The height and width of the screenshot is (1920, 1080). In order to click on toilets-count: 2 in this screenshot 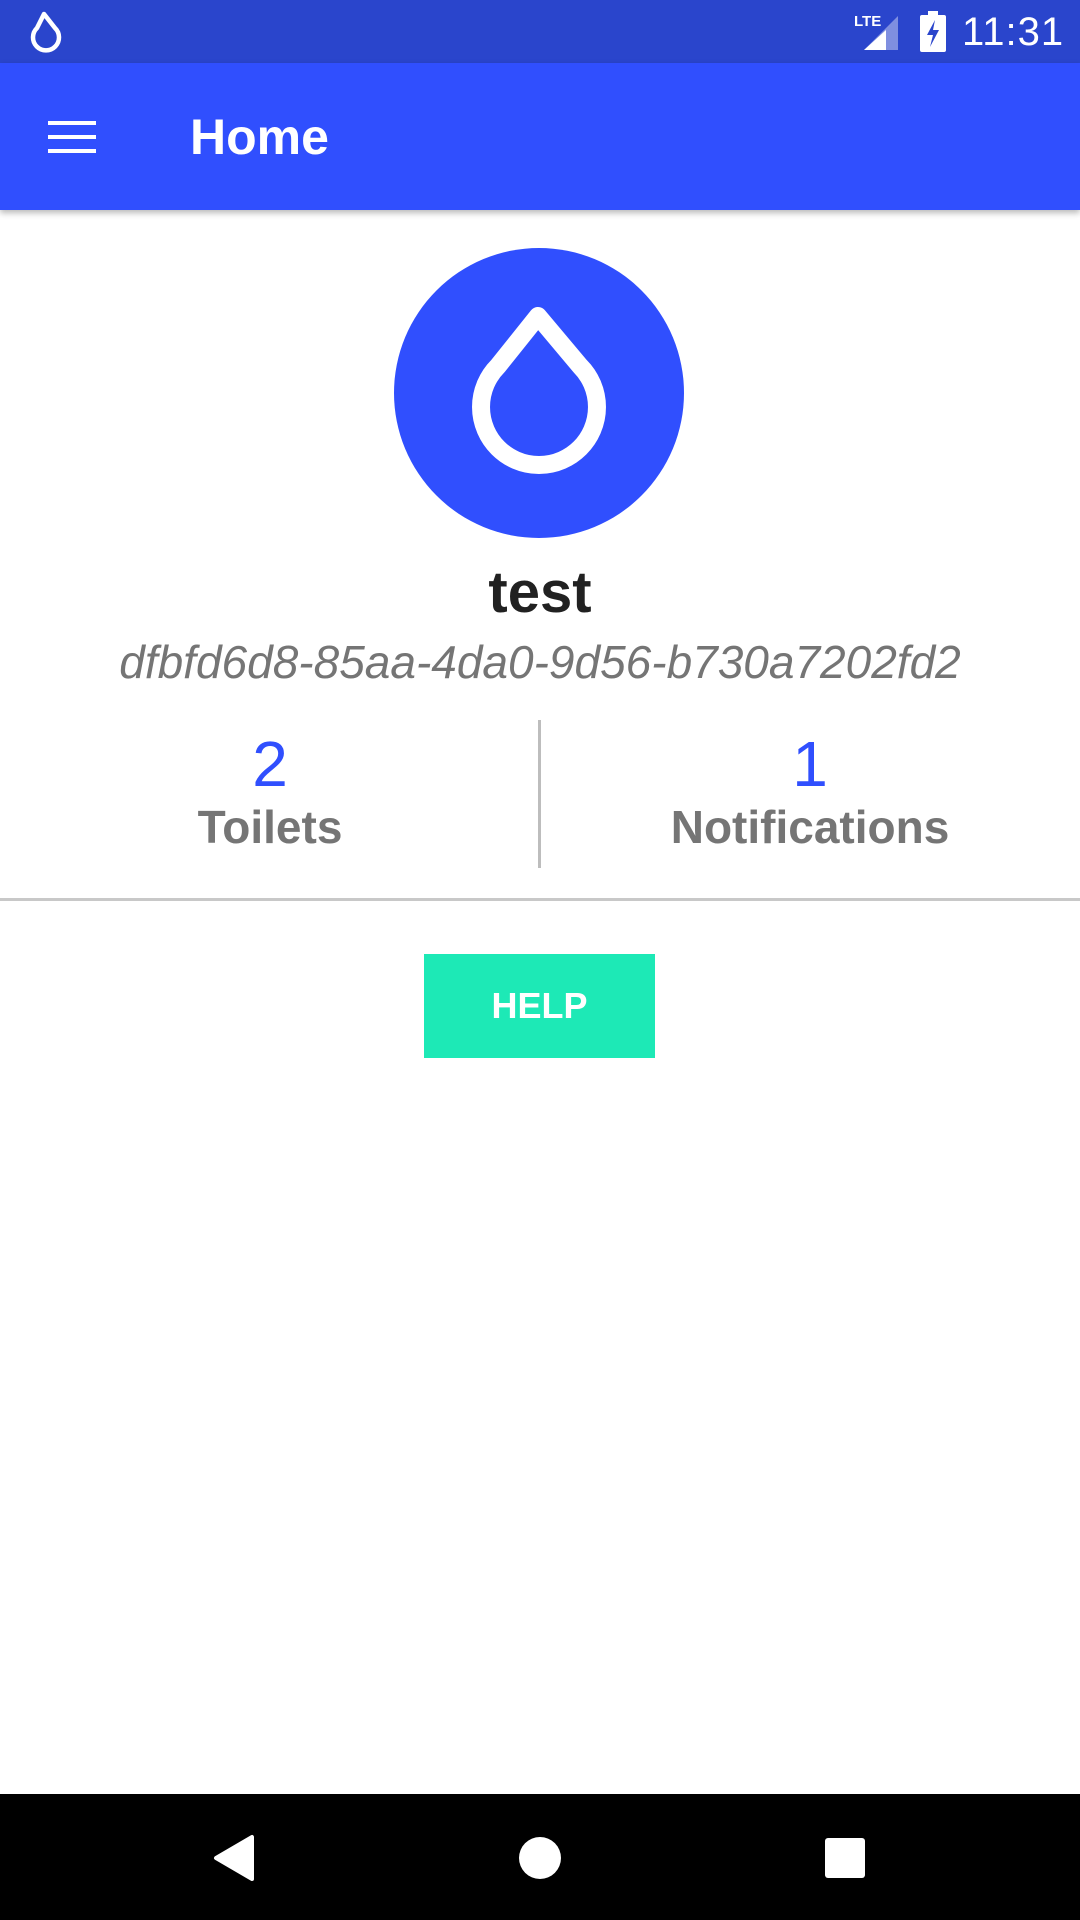, I will do `click(270, 764)`.